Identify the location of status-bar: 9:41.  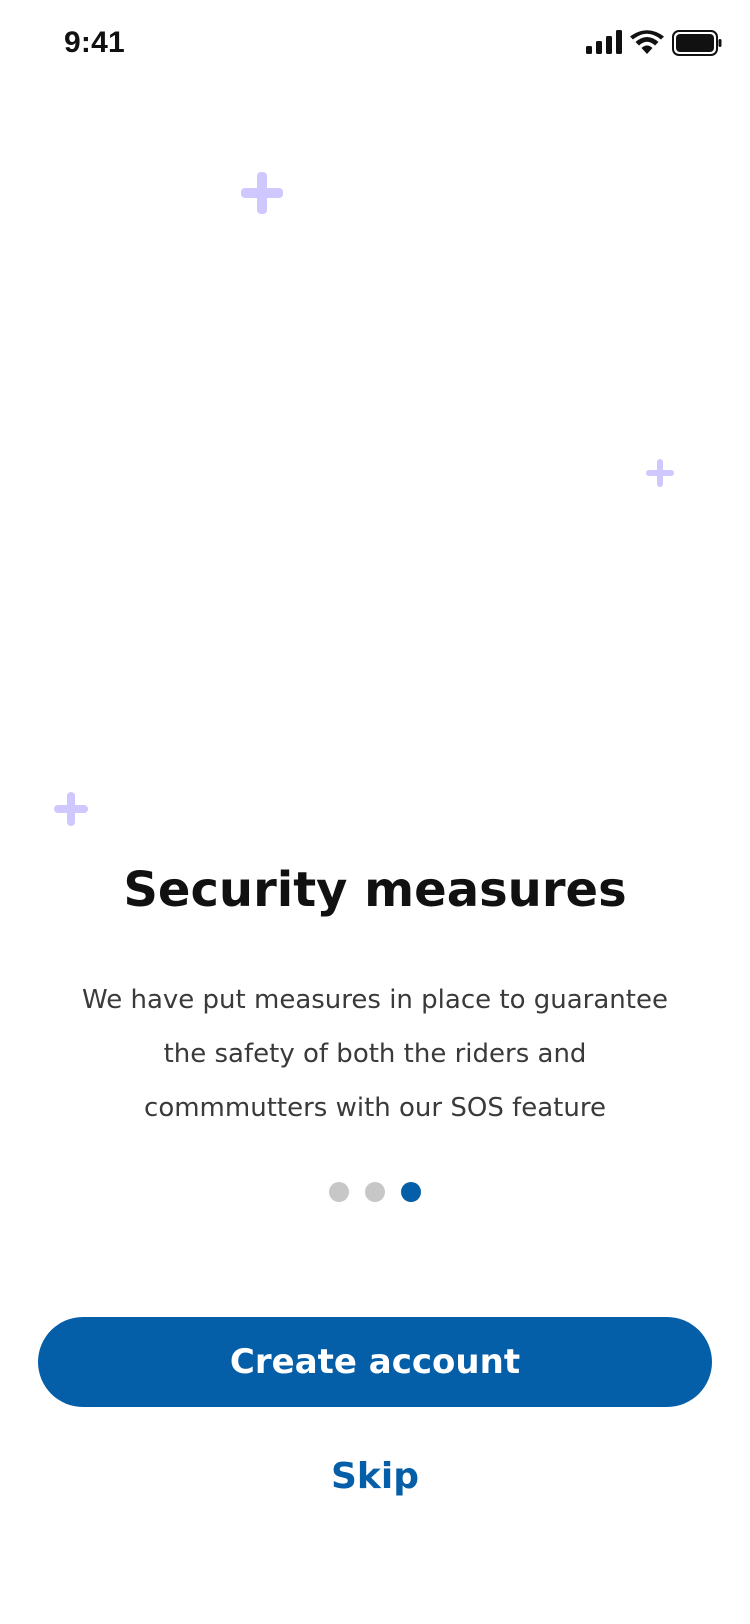
(375, 46).